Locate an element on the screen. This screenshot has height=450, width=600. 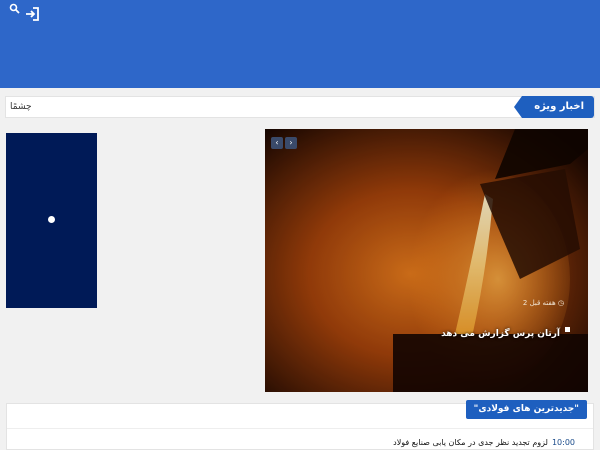
login-icon is located at coordinates (32, 14).